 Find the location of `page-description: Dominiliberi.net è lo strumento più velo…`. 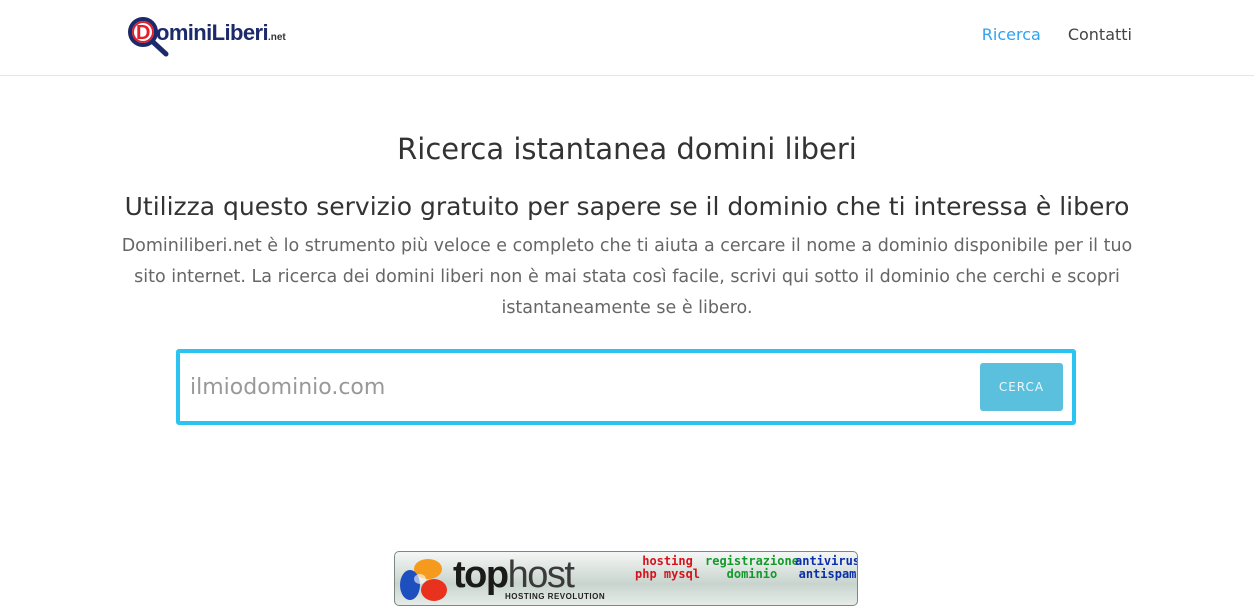

page-description: Dominiliberi.net è lo strumento più velo… is located at coordinates (627, 277).